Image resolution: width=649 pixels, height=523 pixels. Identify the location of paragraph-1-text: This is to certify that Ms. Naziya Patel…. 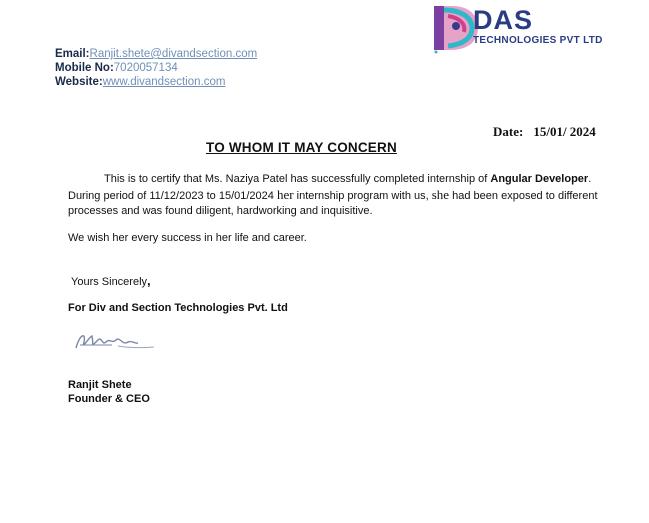
(297, 179).